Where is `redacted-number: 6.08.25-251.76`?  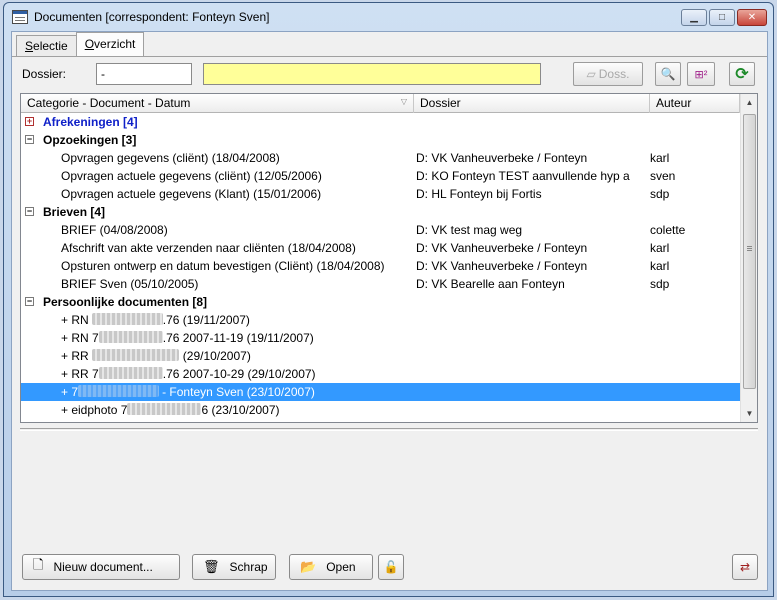 redacted-number: 6.08.25-251.76 is located at coordinates (118, 391).